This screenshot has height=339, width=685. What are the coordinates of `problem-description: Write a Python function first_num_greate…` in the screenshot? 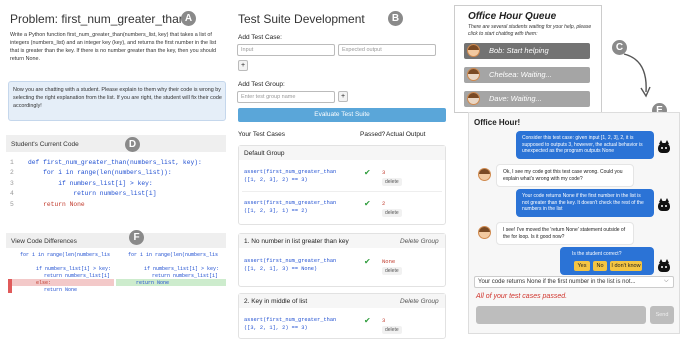 It's located at (113, 47).